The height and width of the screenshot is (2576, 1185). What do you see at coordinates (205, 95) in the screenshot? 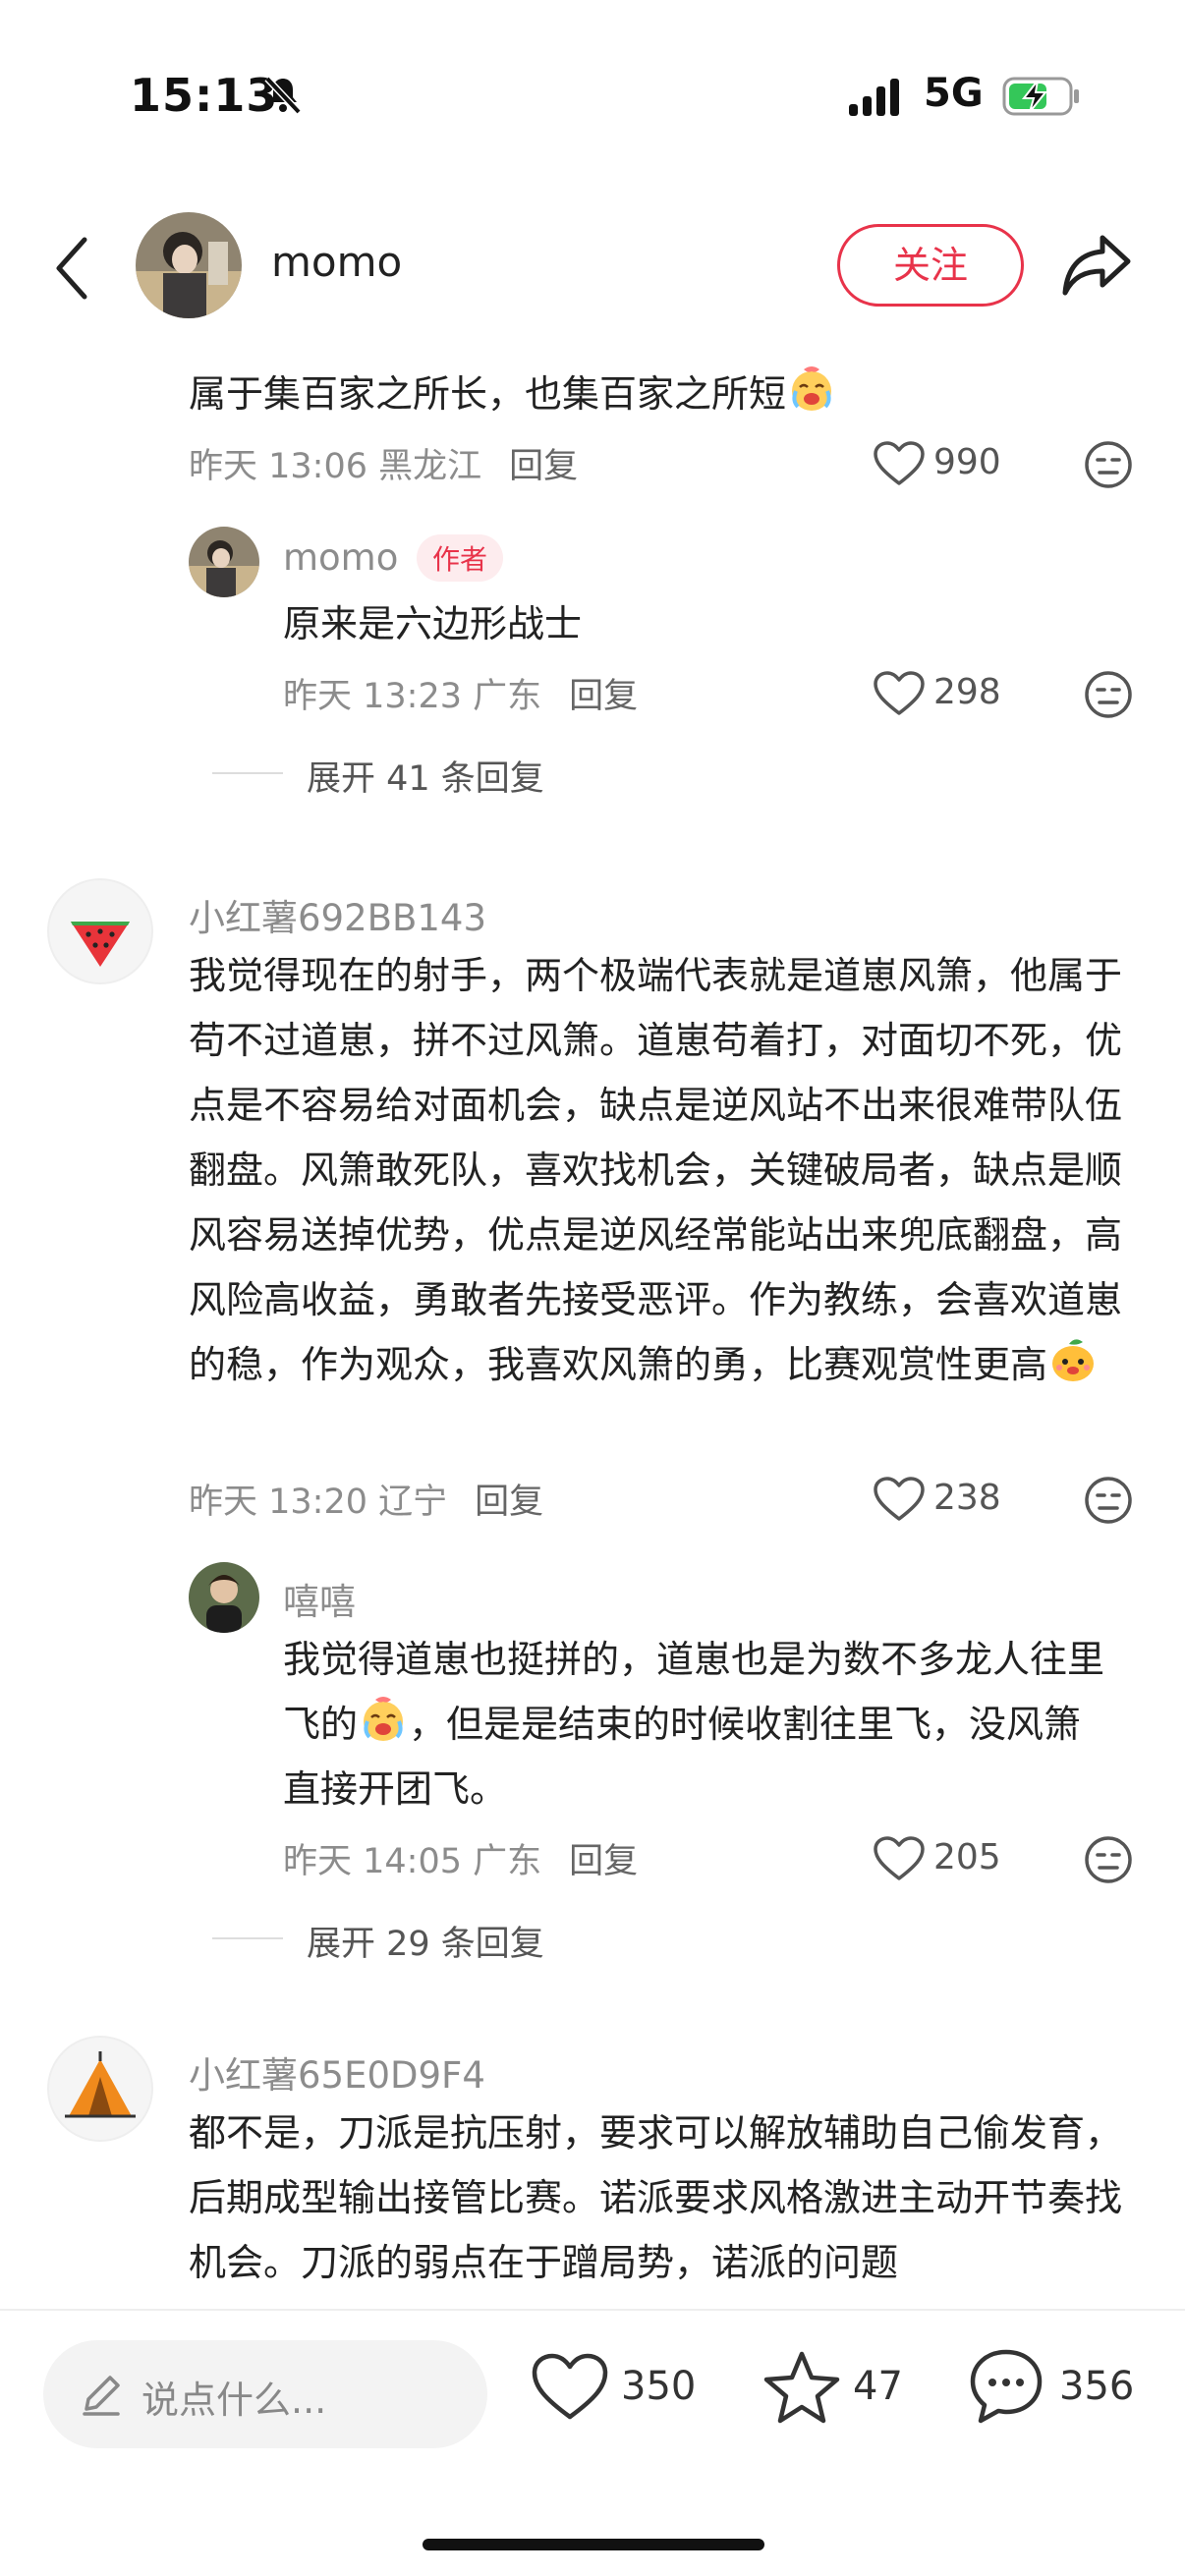
I see `status-time: 15:13` at bounding box center [205, 95].